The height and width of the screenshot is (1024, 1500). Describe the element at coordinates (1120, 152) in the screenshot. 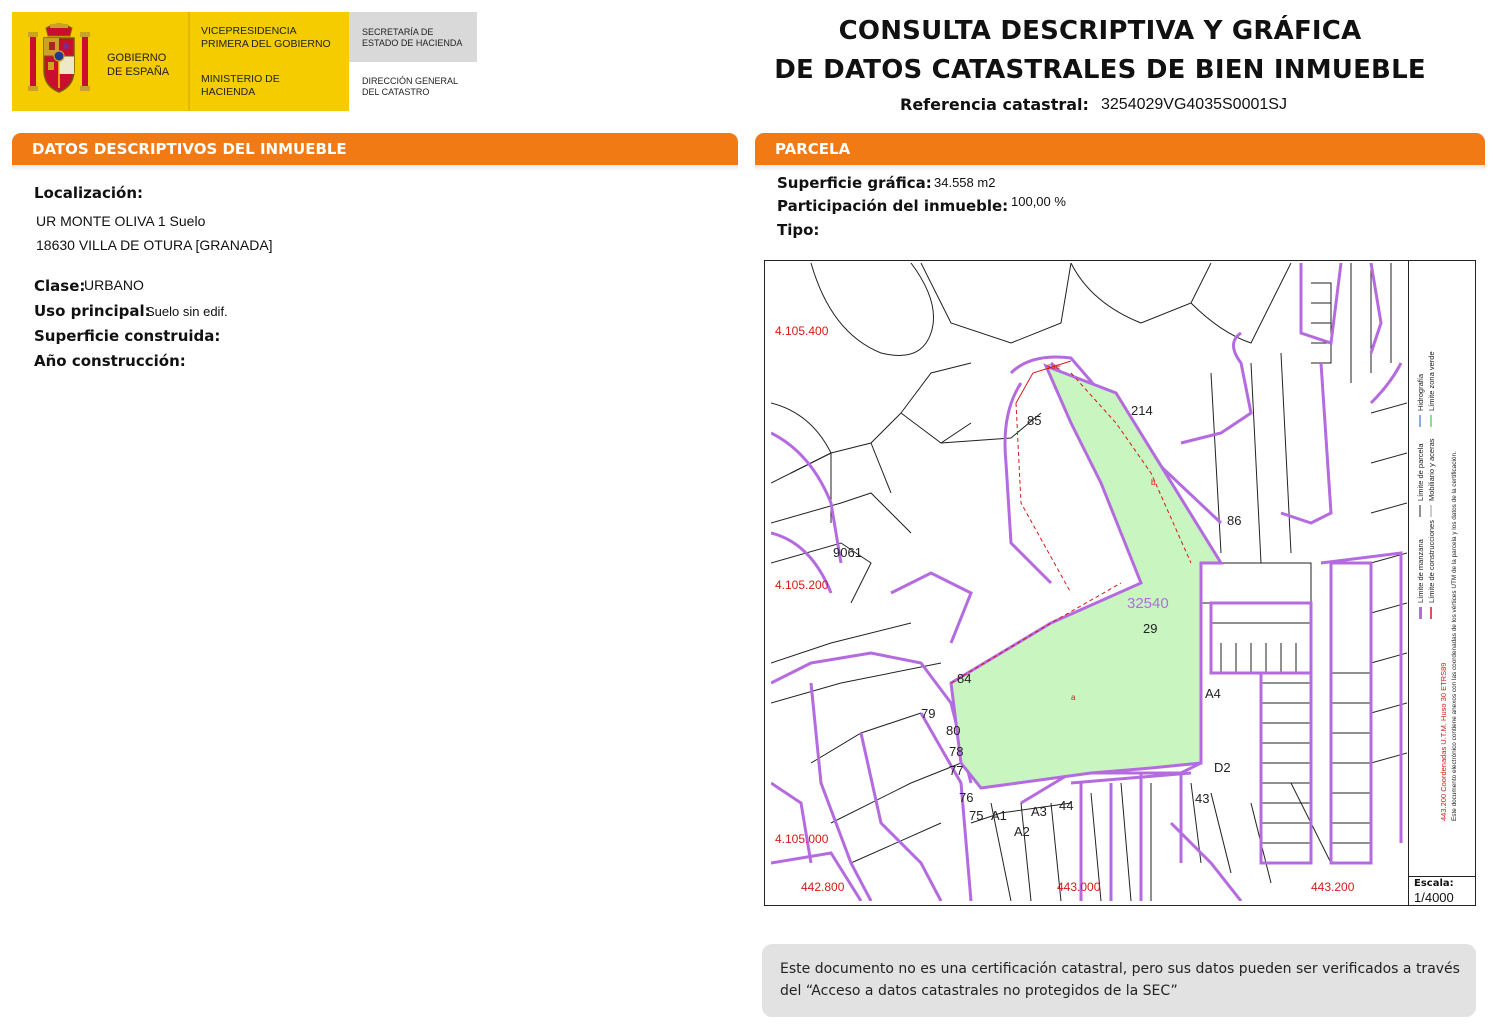

I see `parcela-header: PARCELA` at that location.